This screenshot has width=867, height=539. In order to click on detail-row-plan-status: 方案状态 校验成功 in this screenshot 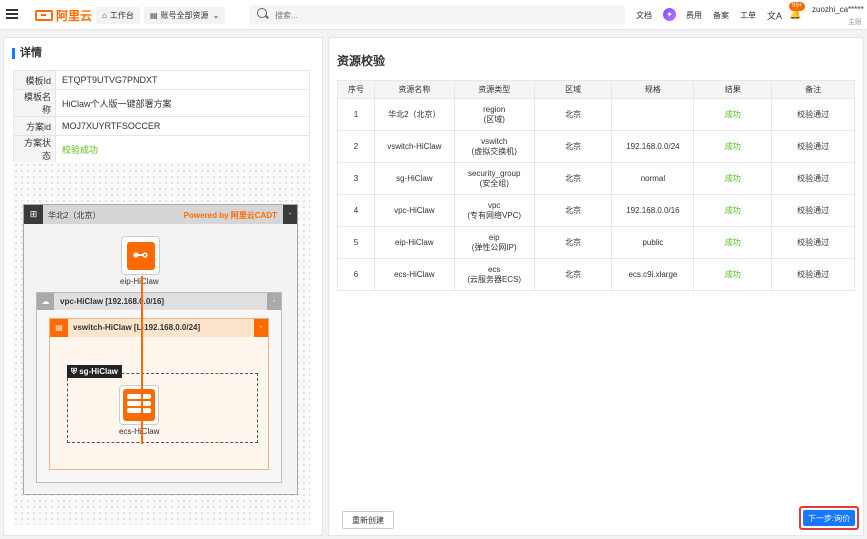, I will do `click(161, 149)`.